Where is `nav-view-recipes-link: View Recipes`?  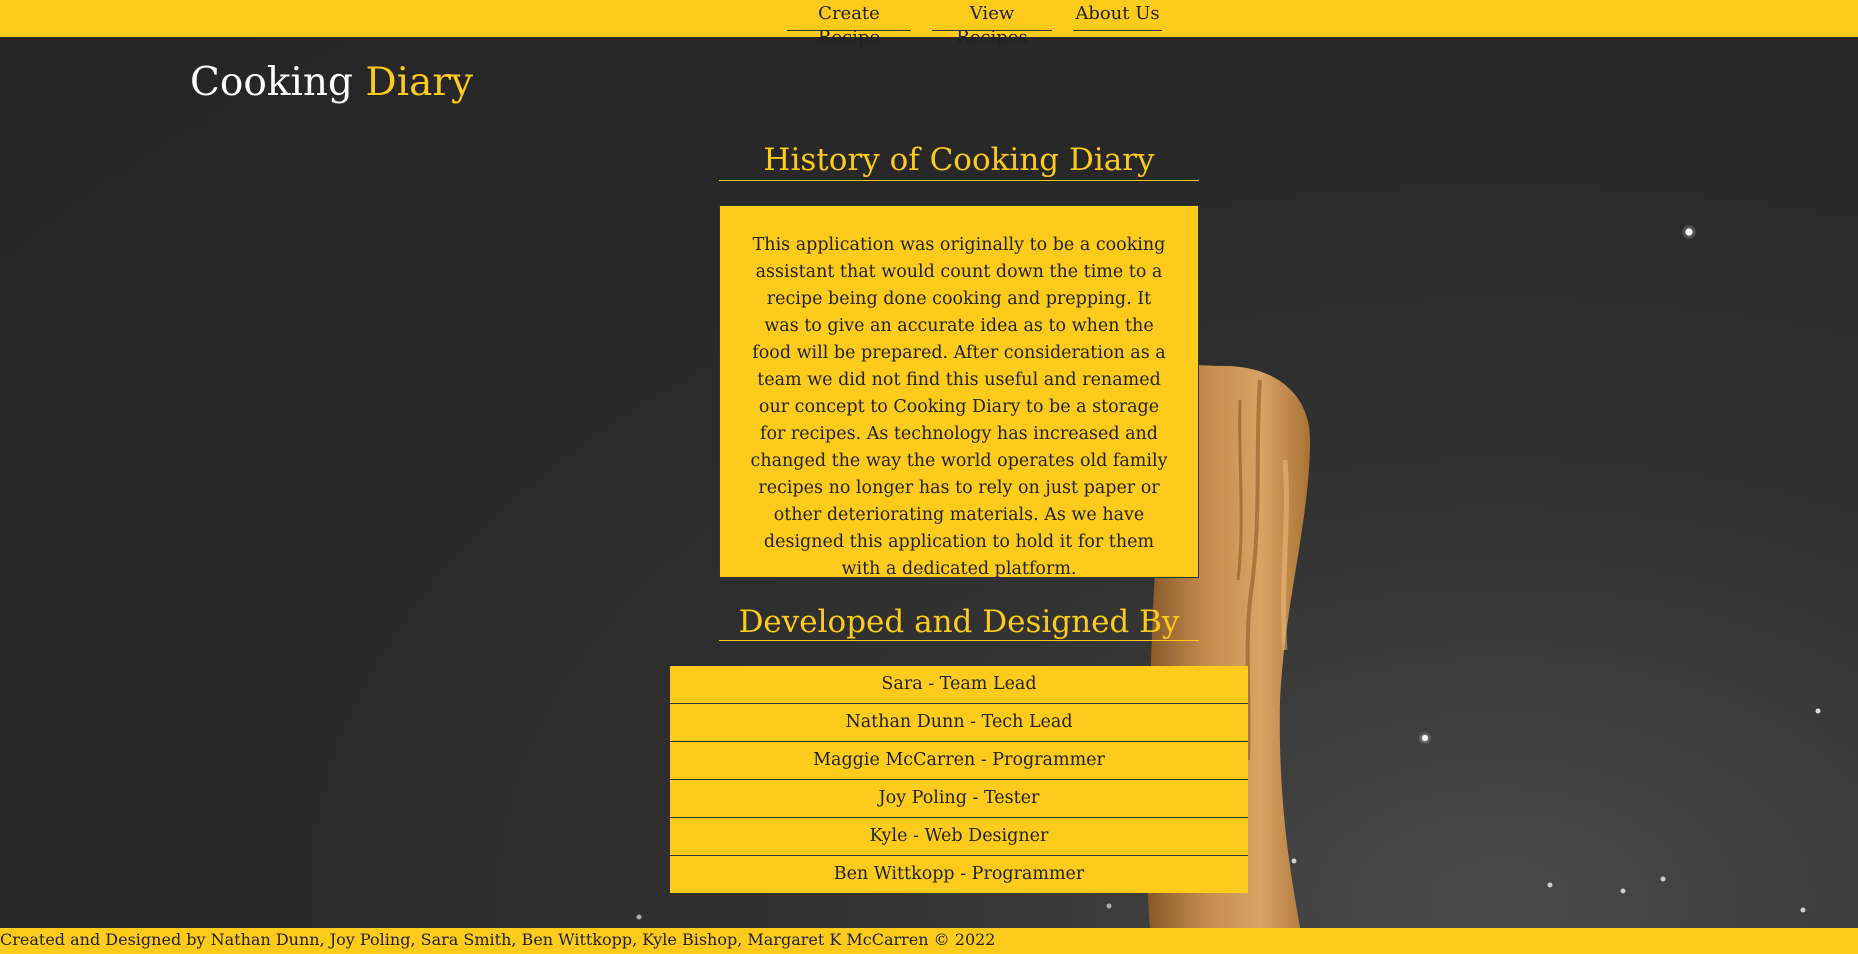 nav-view-recipes-link: View Recipes is located at coordinates (992, 25).